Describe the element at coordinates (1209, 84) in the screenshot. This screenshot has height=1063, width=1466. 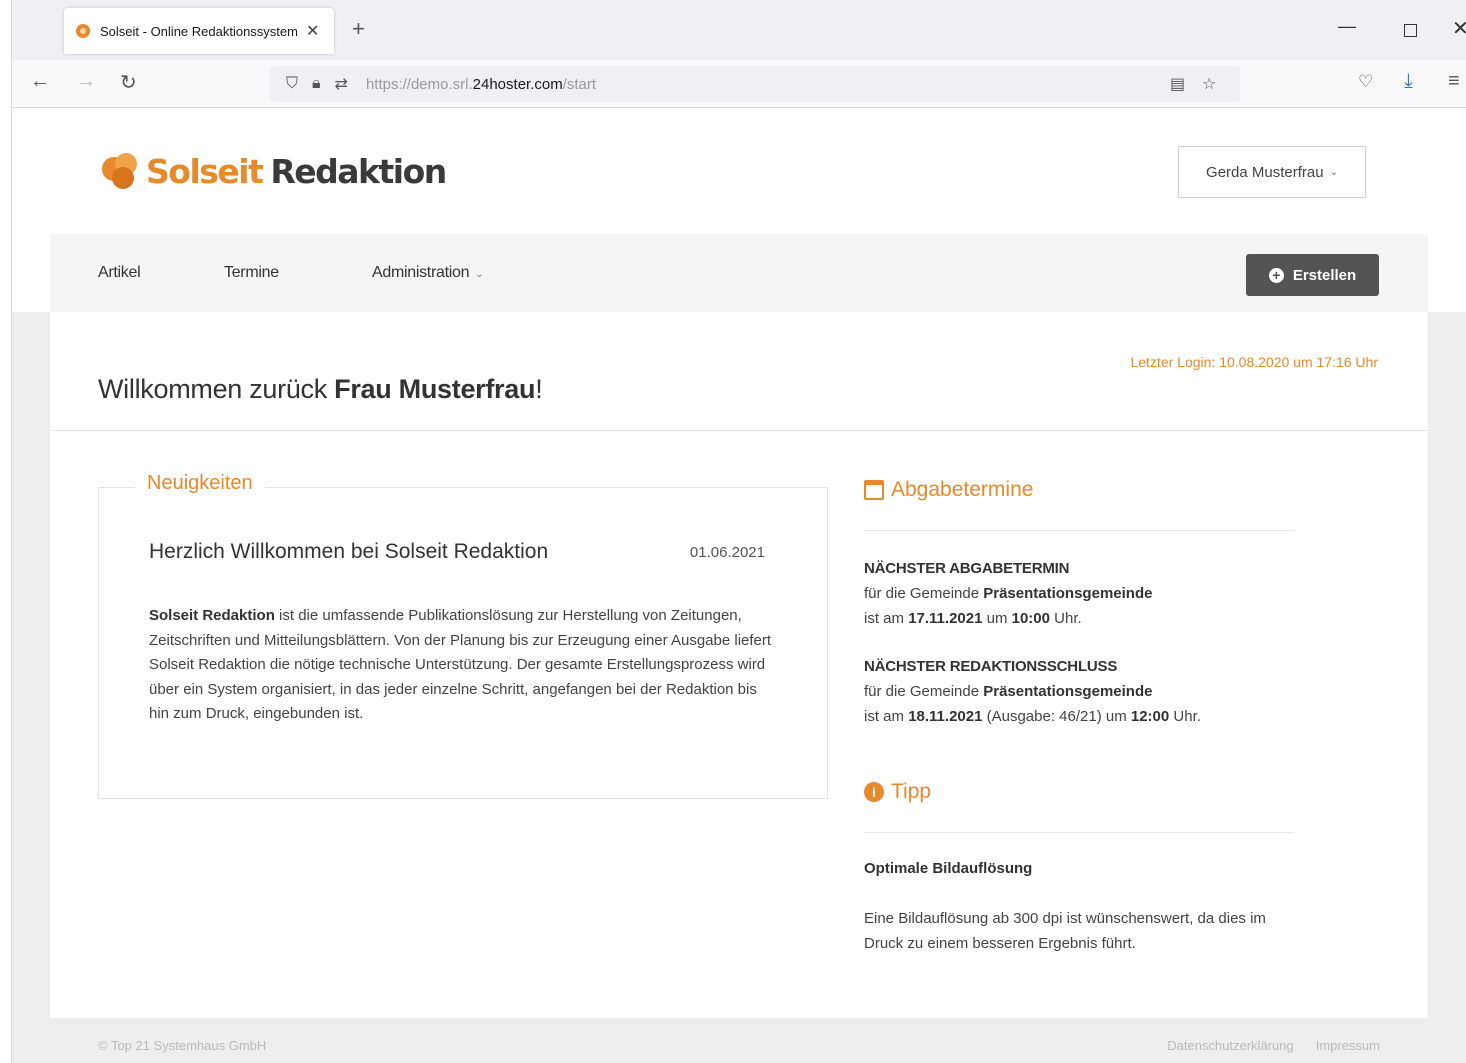
I see `bookmark-star-icon: ☆` at that location.